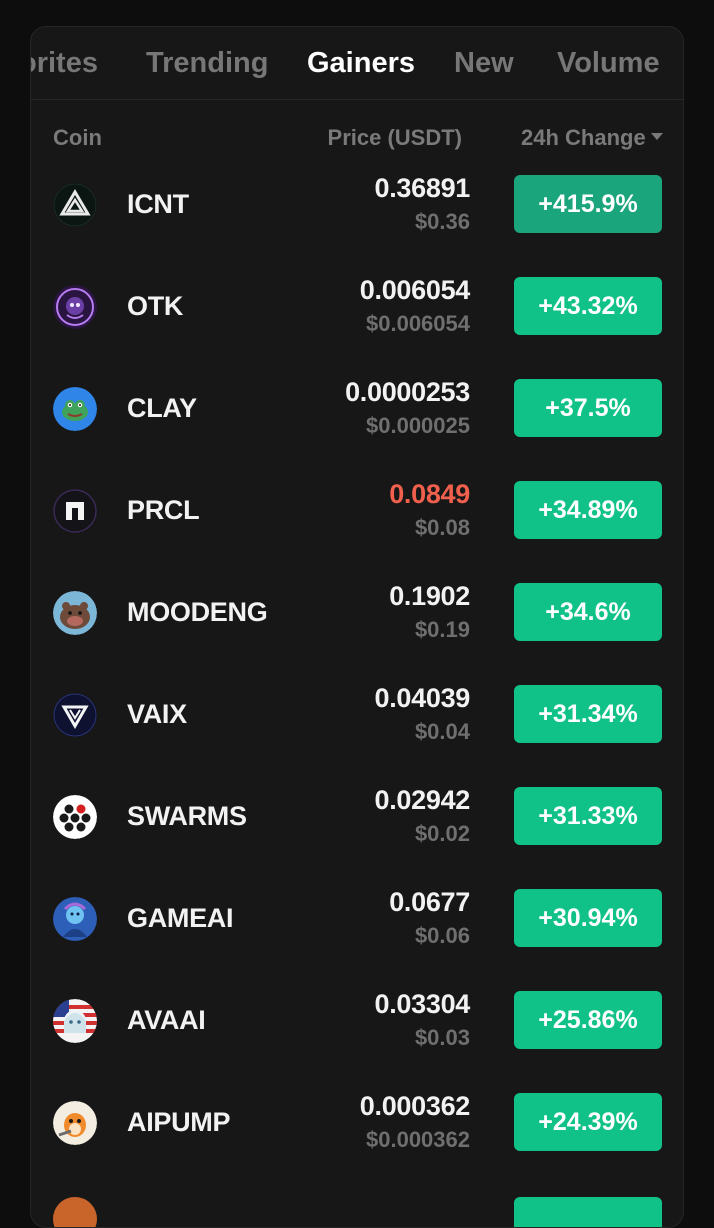  I want to click on swarms-logo-icon, so click(75, 817).